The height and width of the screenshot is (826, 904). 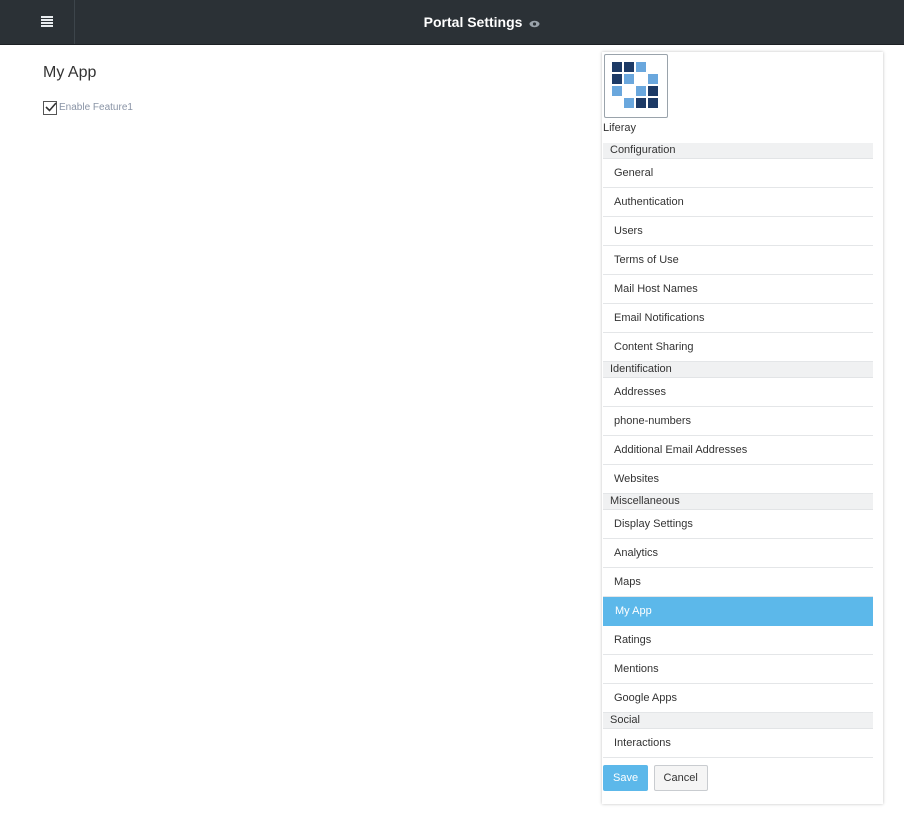 I want to click on save-button: Save, so click(x=626, y=778).